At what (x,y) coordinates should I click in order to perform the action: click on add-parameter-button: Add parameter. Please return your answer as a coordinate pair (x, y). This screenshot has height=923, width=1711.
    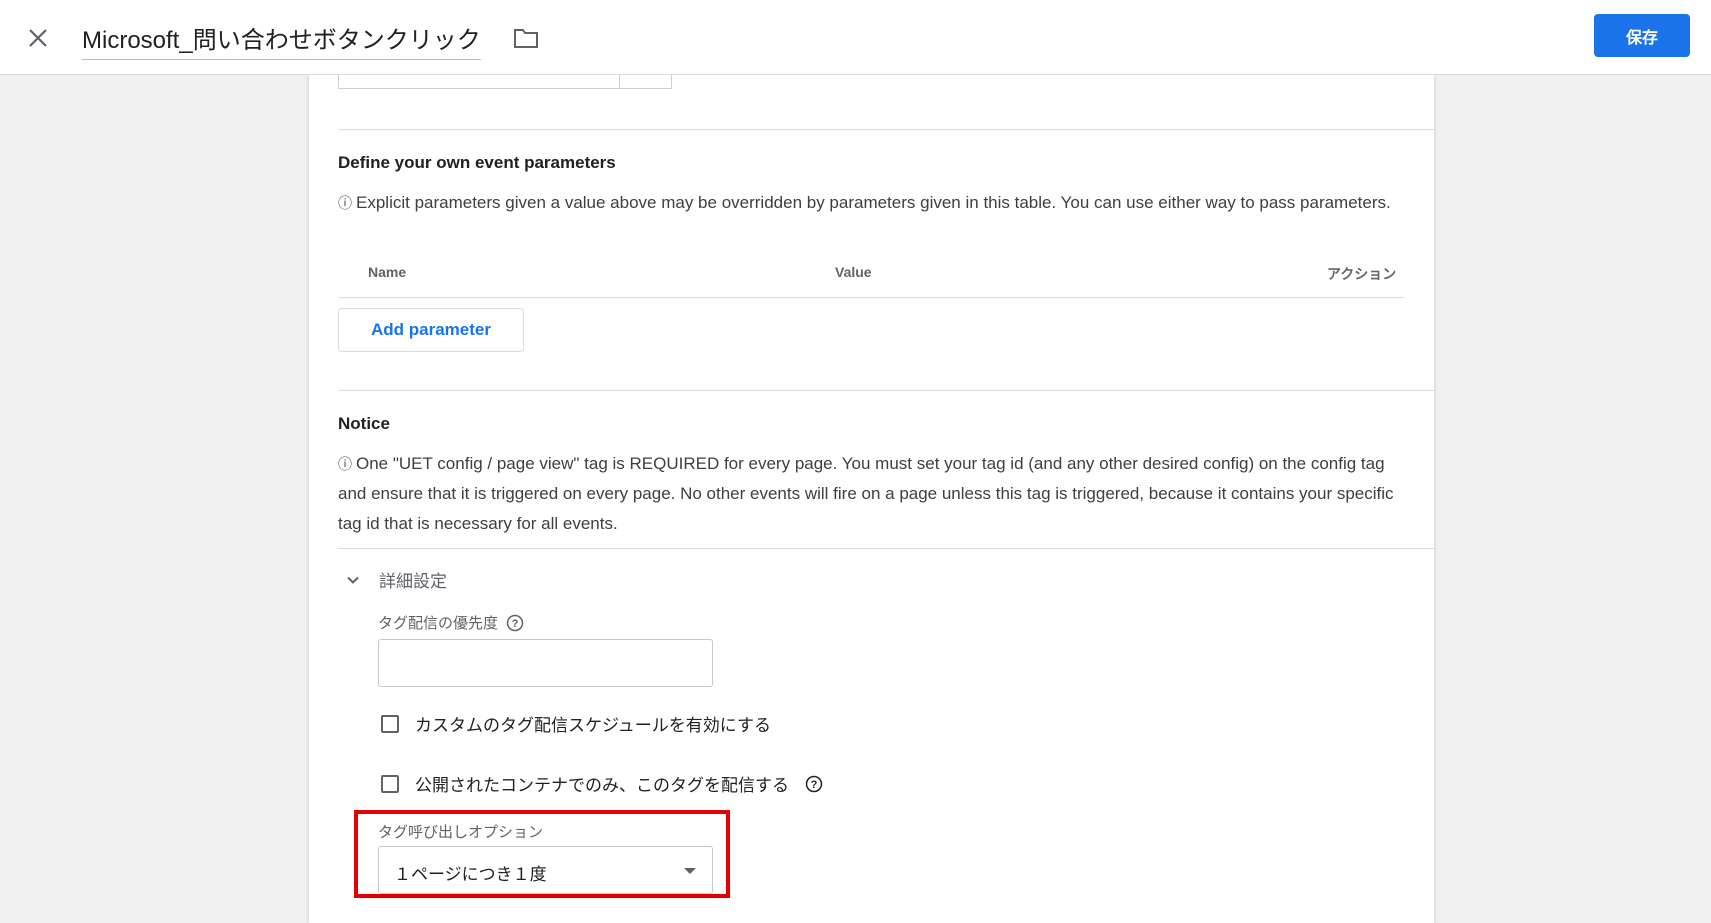
    Looking at the image, I should click on (431, 330).